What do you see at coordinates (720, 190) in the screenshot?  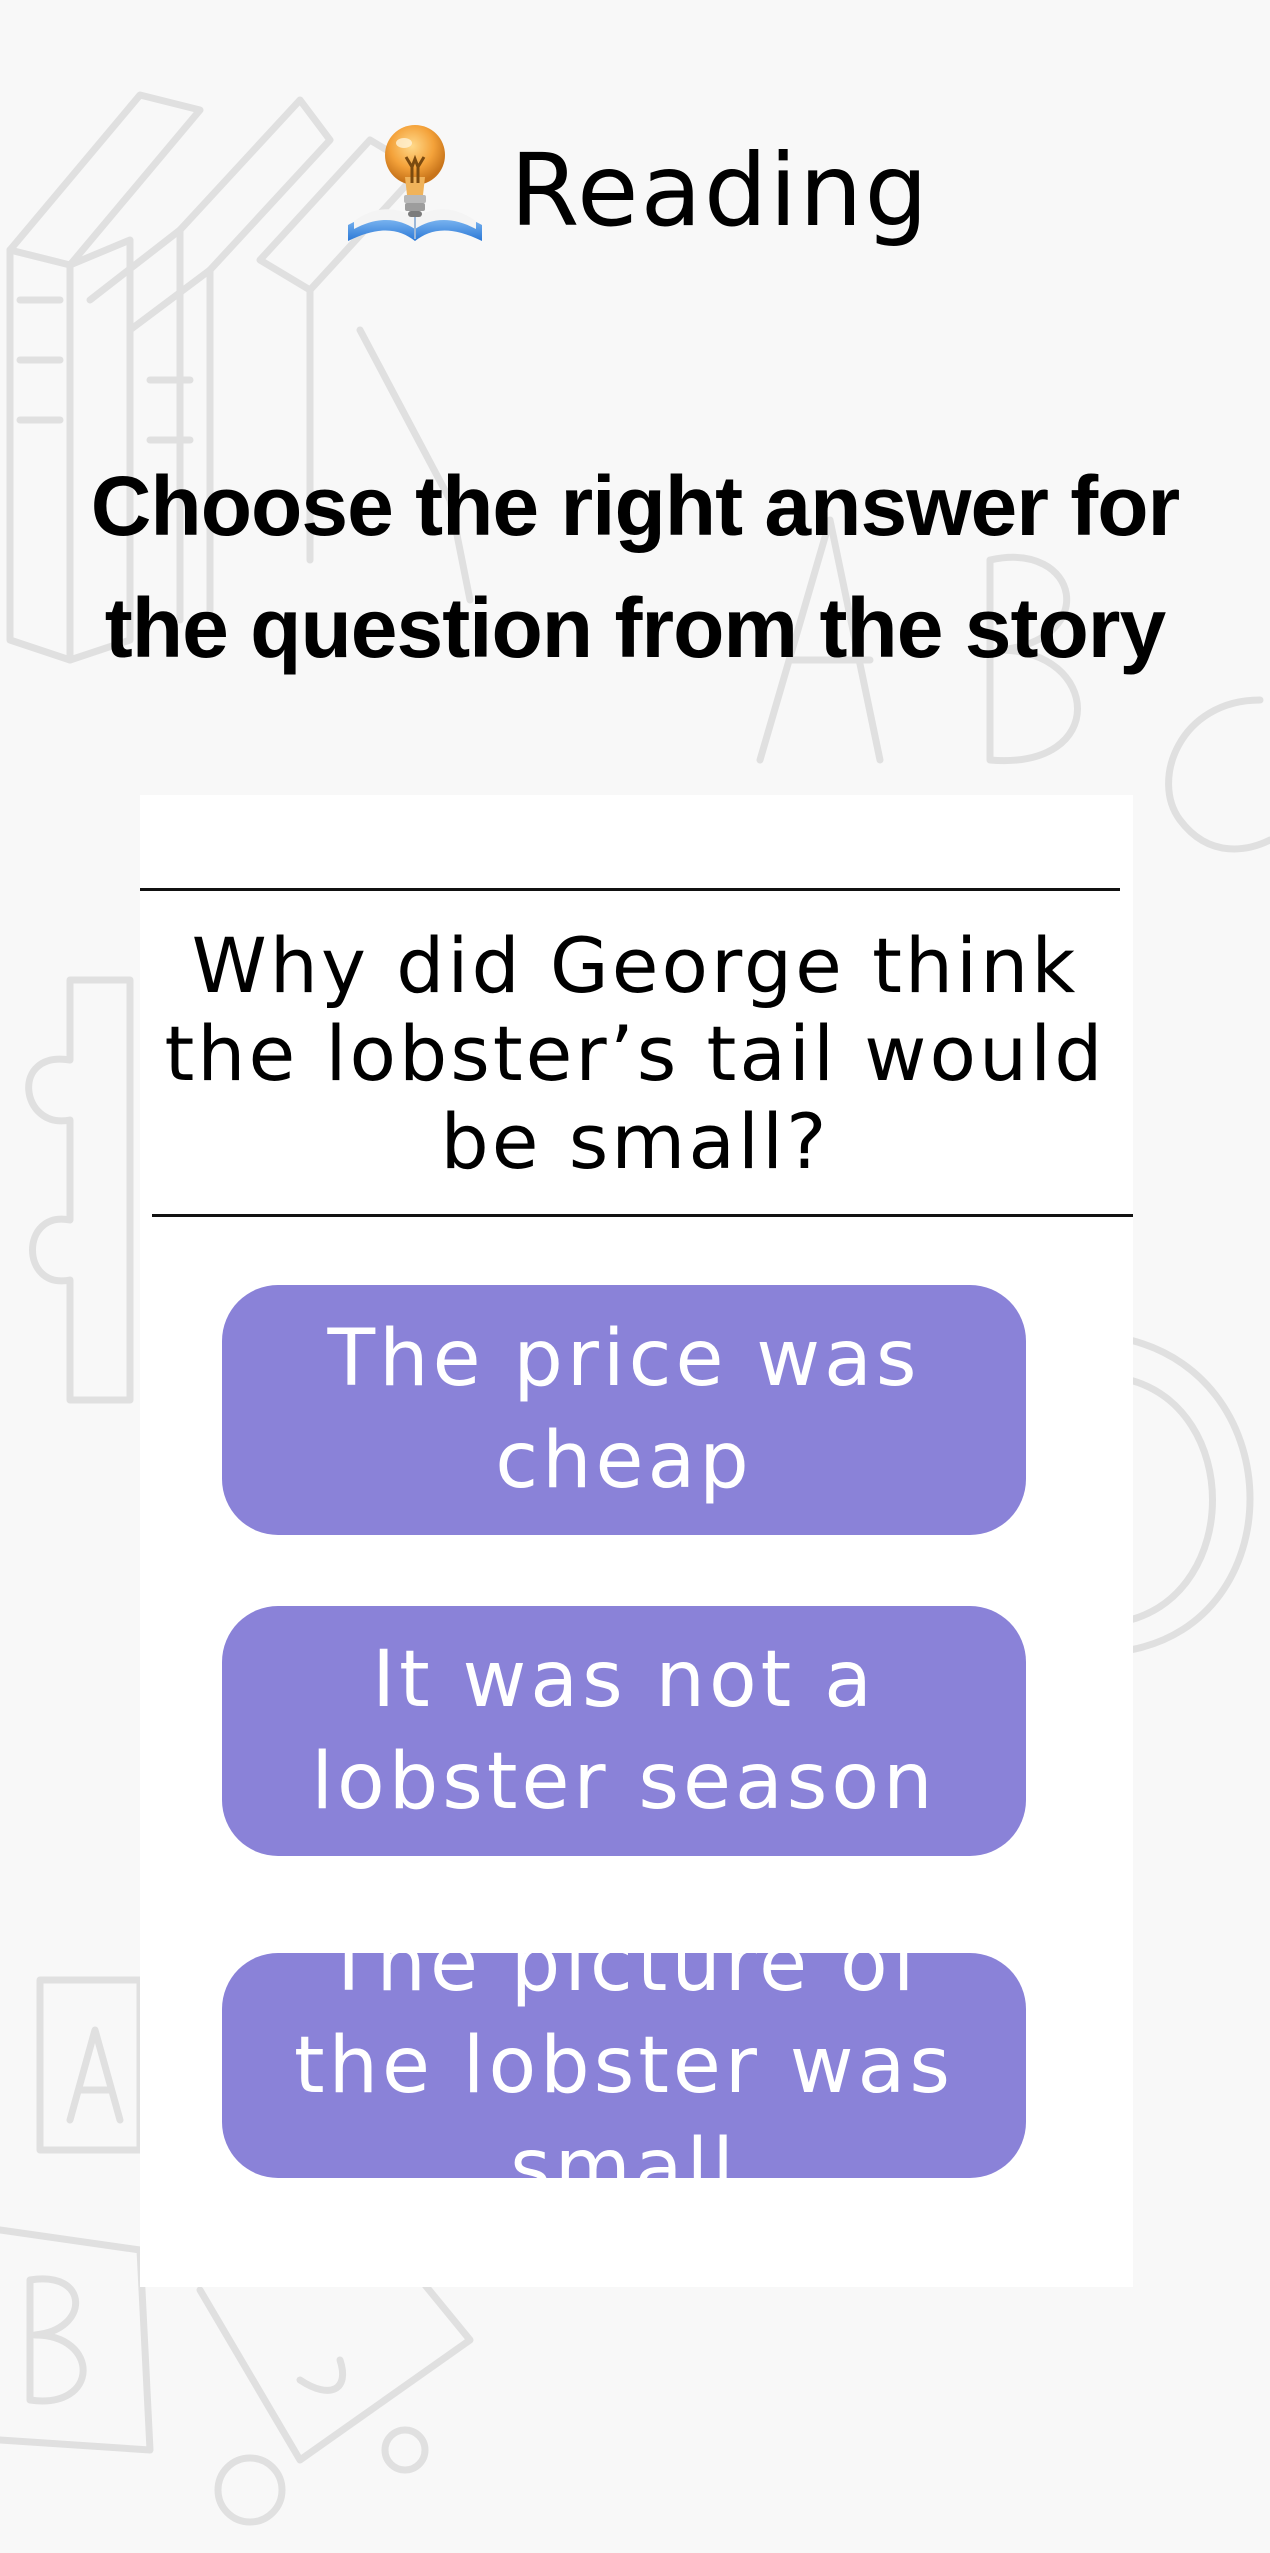 I see `page-title: Reading` at bounding box center [720, 190].